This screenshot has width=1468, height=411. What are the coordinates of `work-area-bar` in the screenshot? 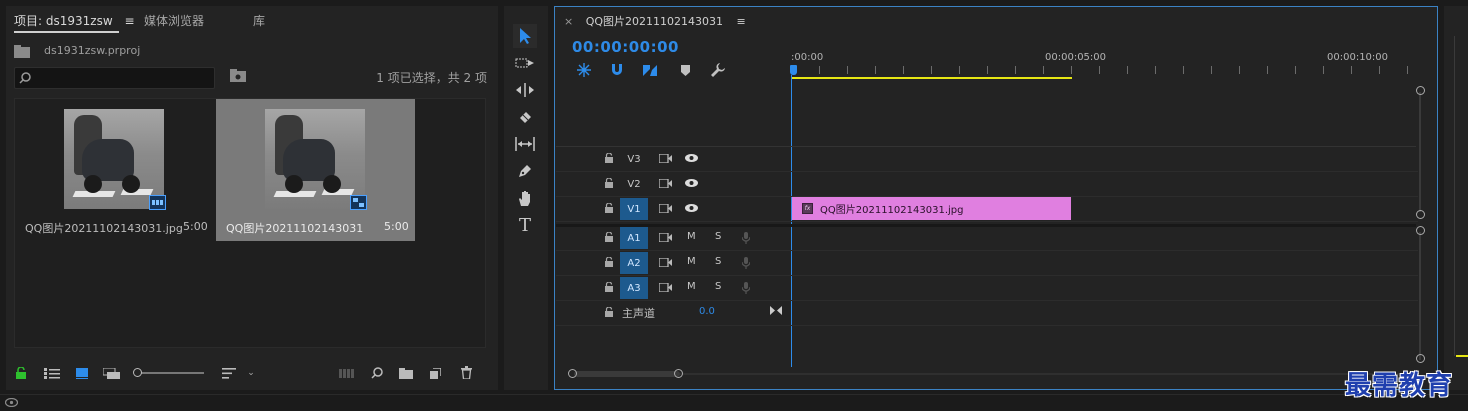 It's located at (931, 78).